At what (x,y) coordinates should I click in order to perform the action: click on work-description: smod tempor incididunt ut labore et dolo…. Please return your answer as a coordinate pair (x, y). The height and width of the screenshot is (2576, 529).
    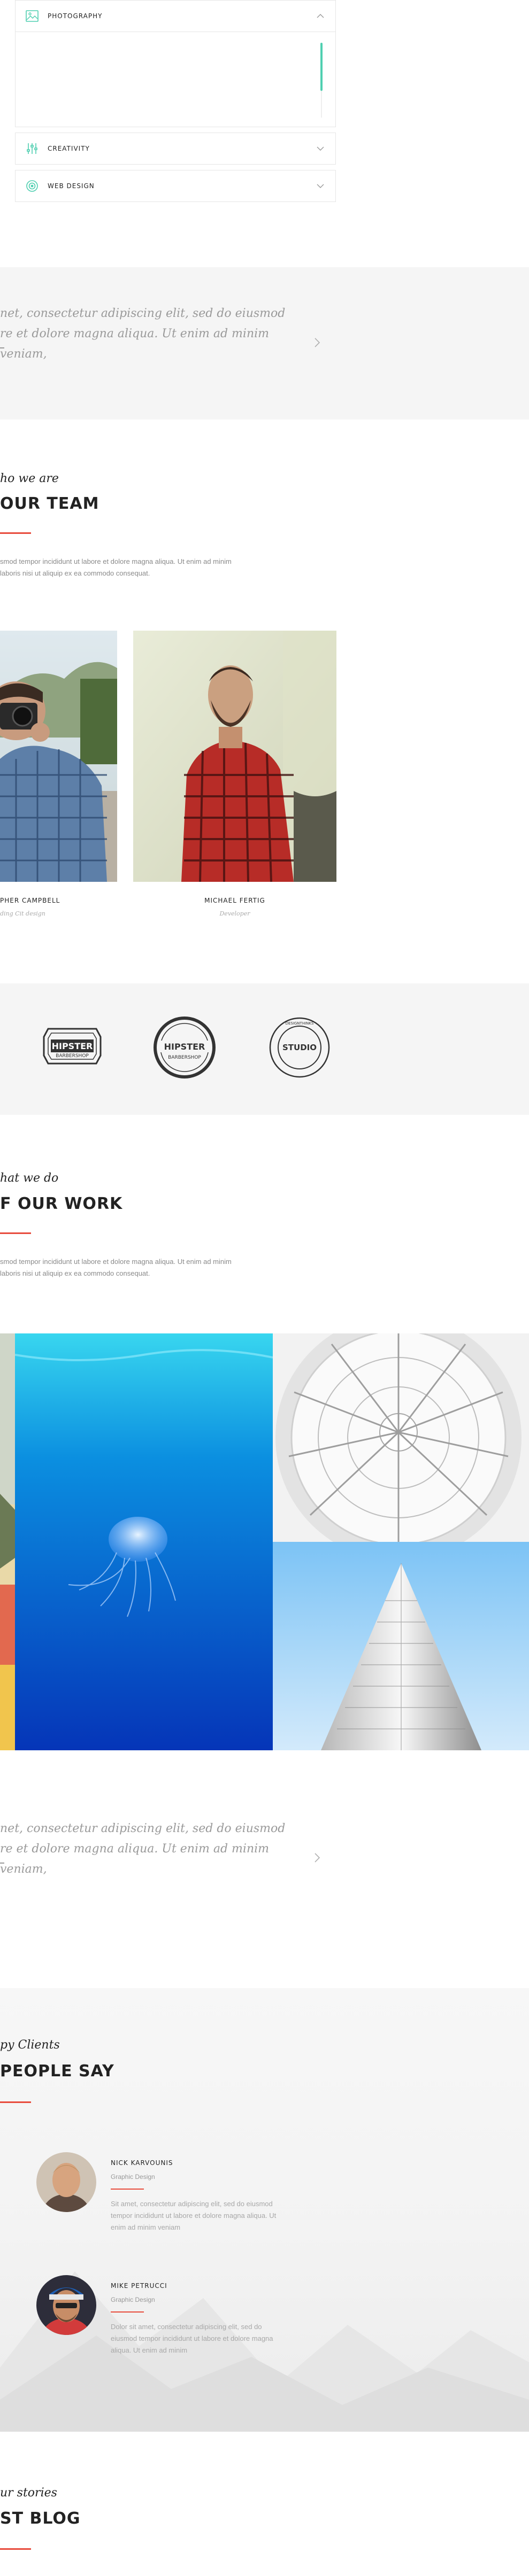
    Looking at the image, I should click on (139, 1268).